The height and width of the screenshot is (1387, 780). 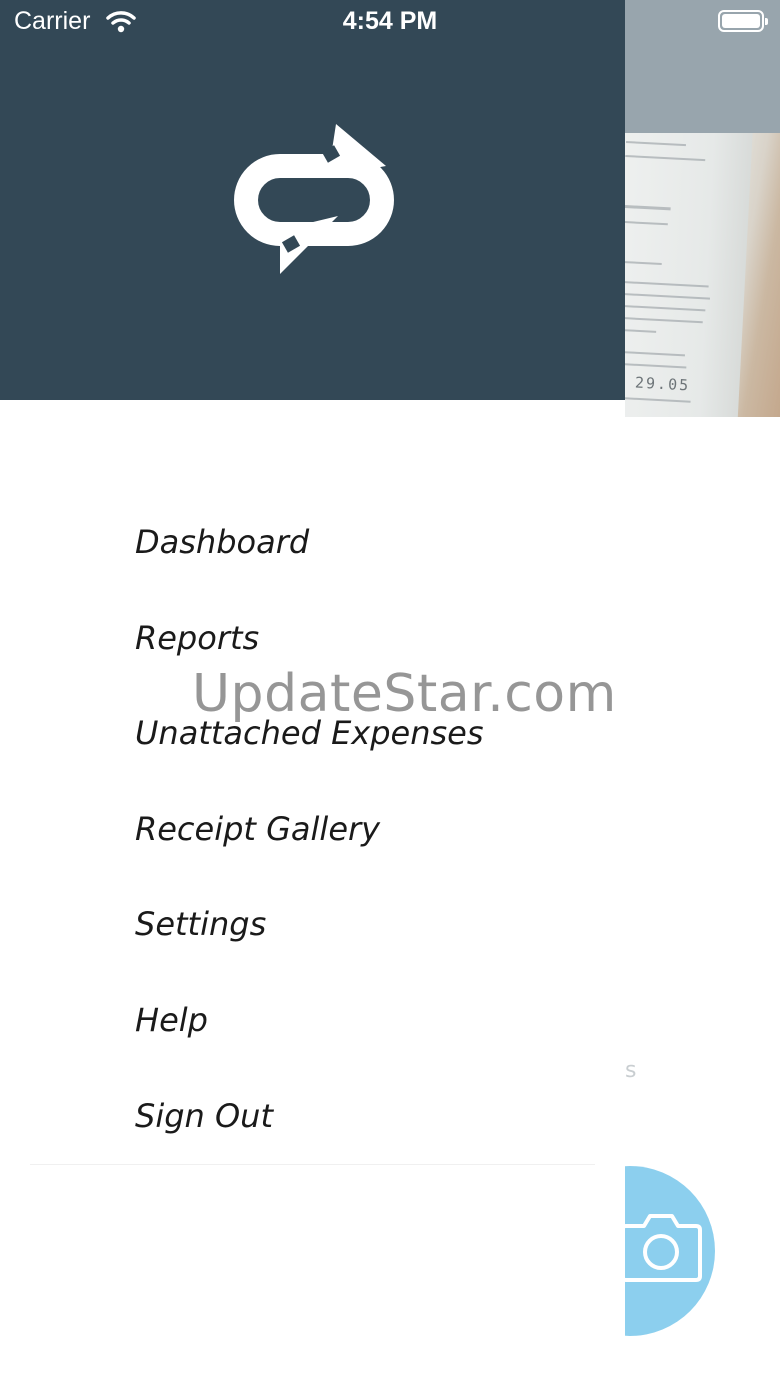 What do you see at coordinates (312, 925) in the screenshot?
I see `menu-item-settings: Settings` at bounding box center [312, 925].